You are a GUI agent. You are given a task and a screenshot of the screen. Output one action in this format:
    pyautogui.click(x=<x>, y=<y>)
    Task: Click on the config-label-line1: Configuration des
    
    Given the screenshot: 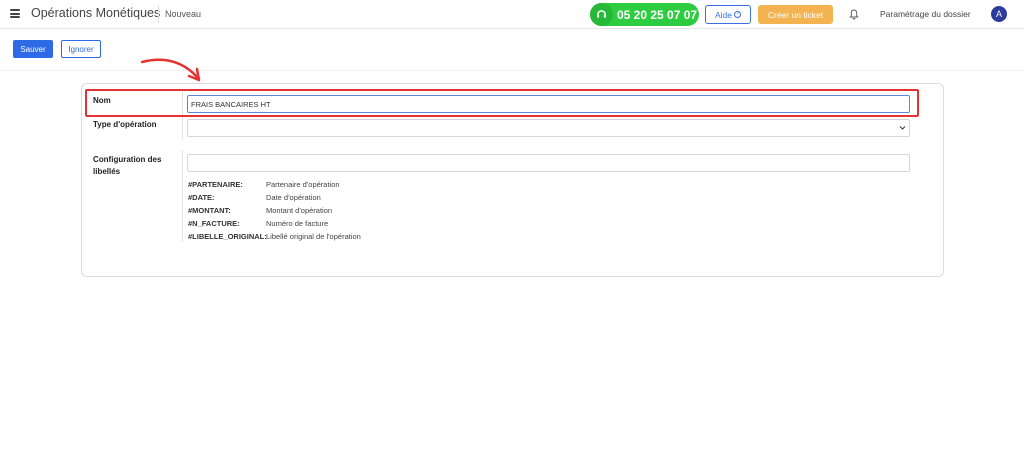 What is the action you would take?
    pyautogui.click(x=127, y=159)
    